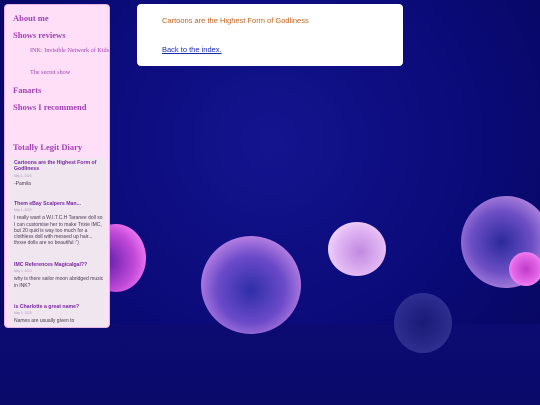  I want to click on diary-post-body: Names are usually given to, so click(44, 321).